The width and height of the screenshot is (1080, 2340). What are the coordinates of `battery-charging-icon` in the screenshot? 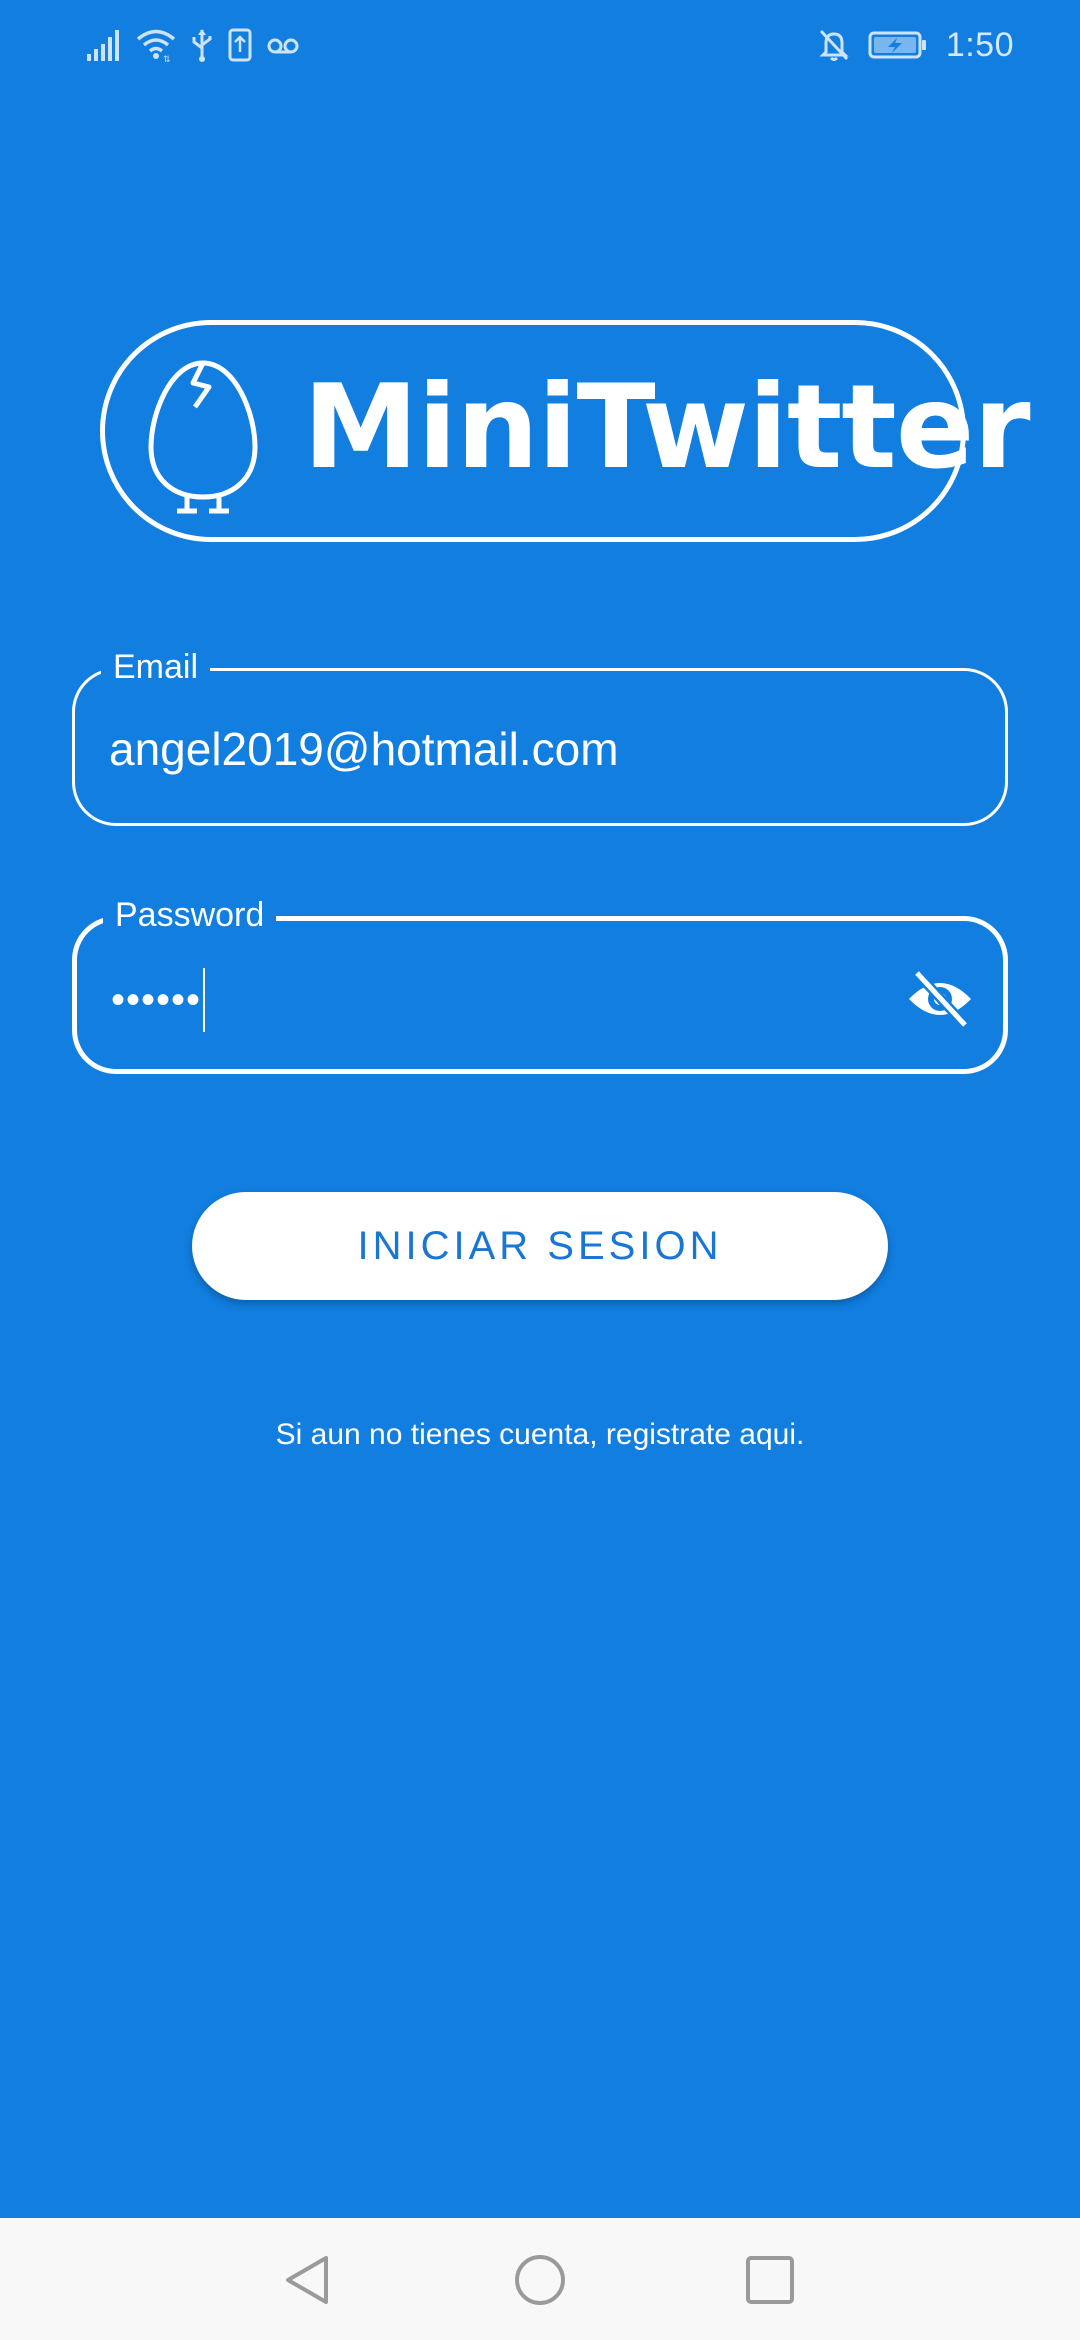 It's located at (898, 45).